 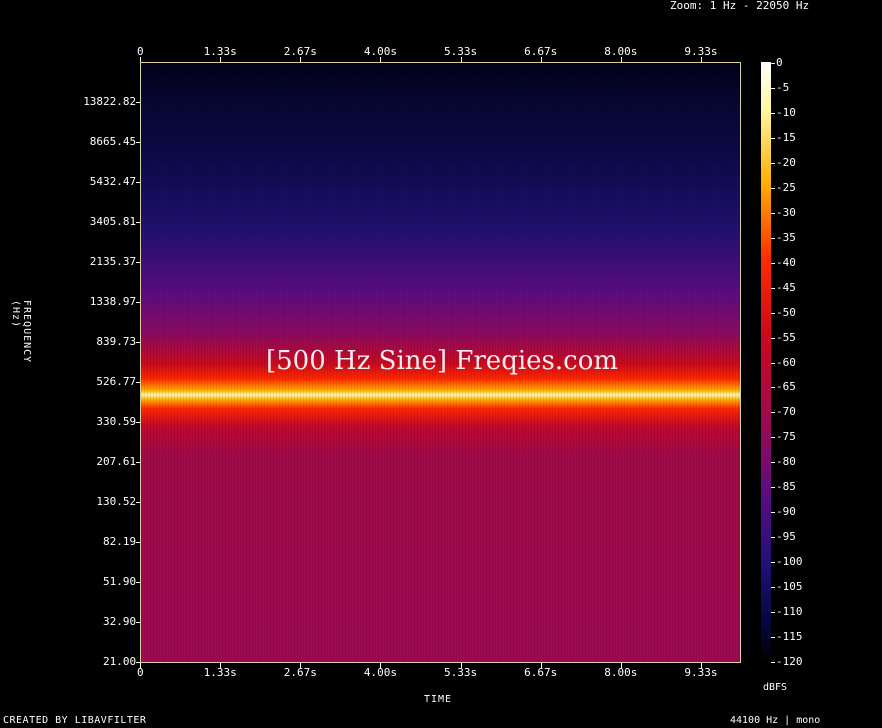 I want to click on colorbar-tick-label: -100, so click(x=789, y=562).